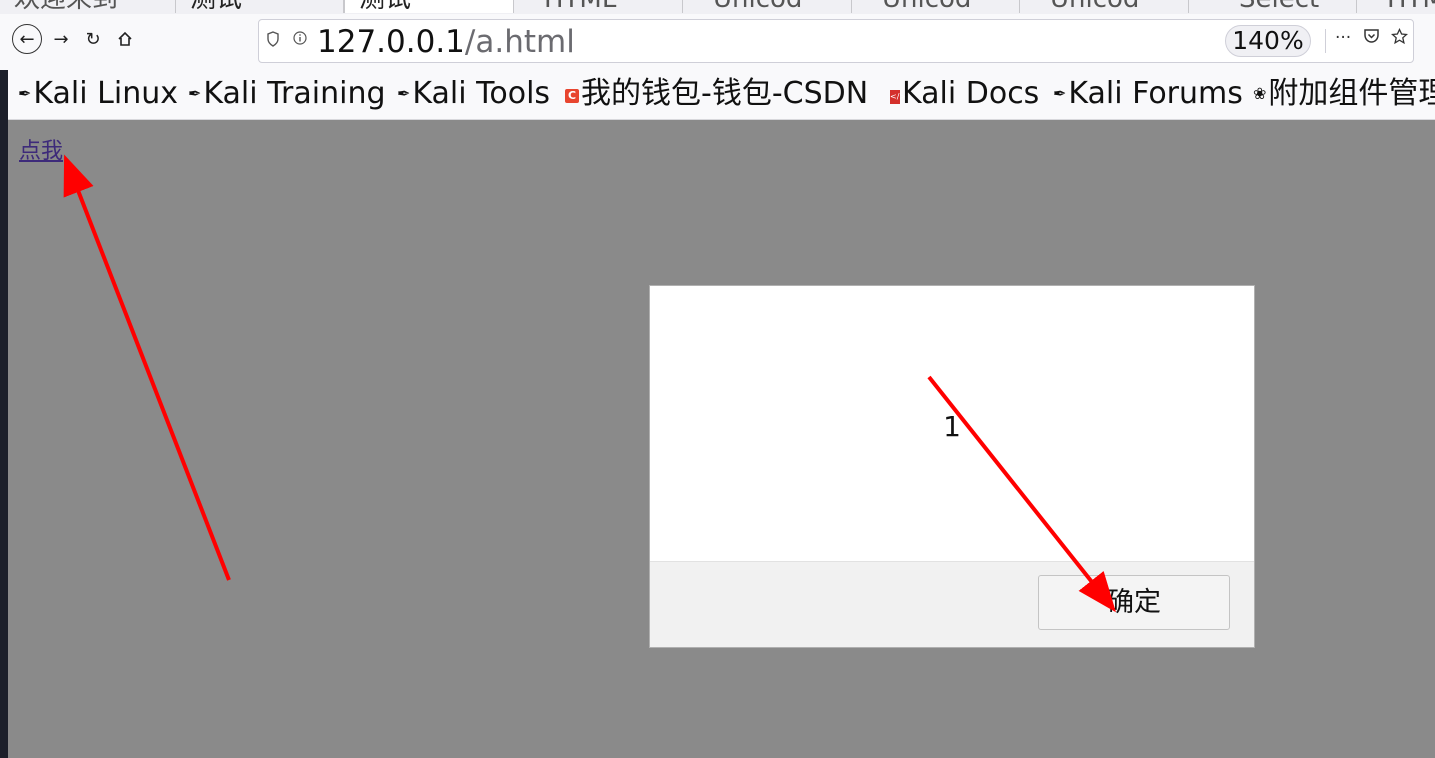  I want to click on arrow-left-icon: ←, so click(27, 39).